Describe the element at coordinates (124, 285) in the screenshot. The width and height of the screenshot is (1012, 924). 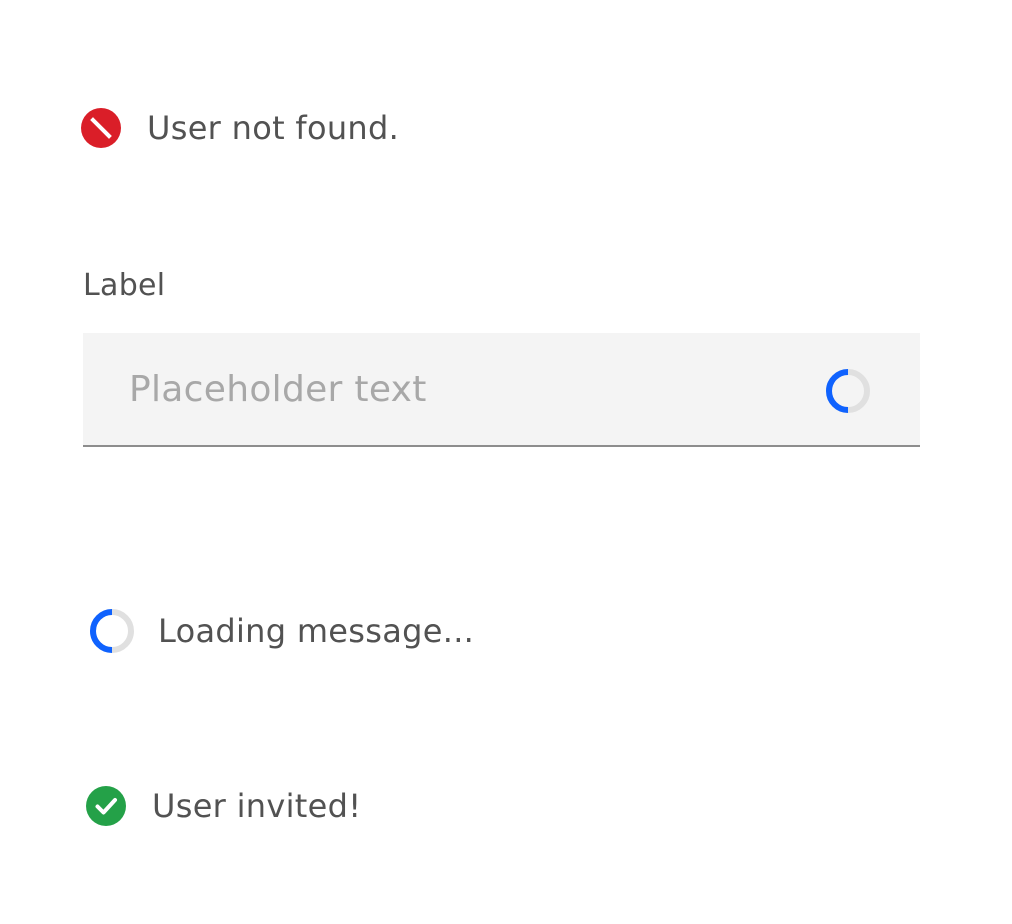
I see `field-label: Label` at that location.